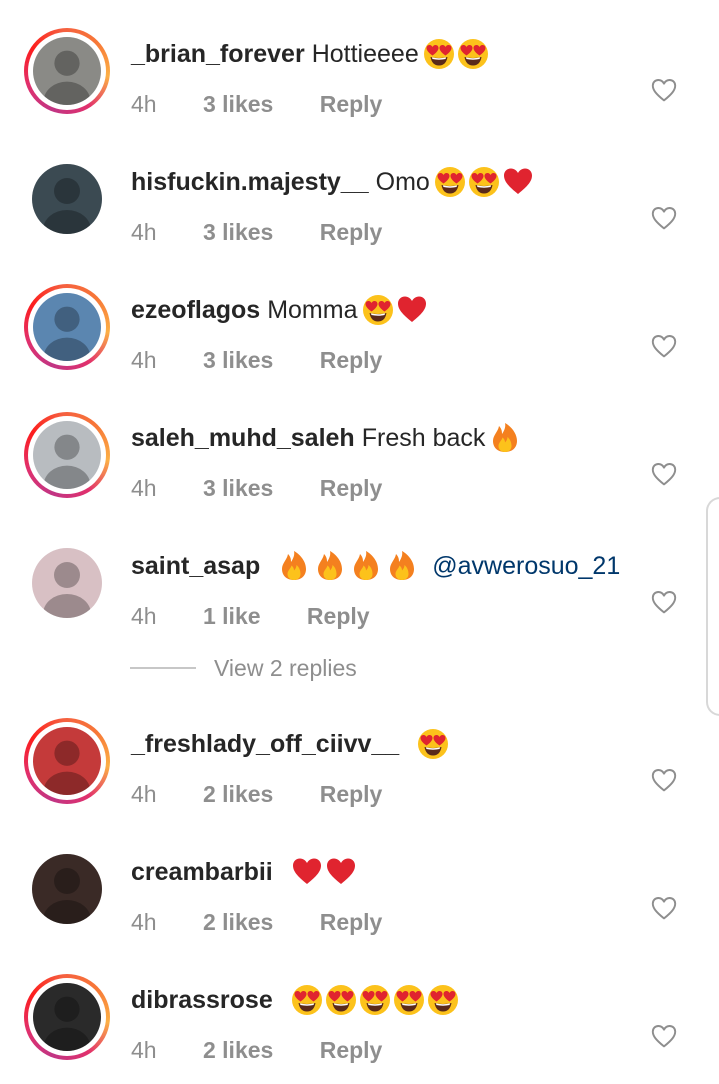 The width and height of the screenshot is (719, 1084). What do you see at coordinates (402, 182) in the screenshot?
I see `comment-text: Omo` at bounding box center [402, 182].